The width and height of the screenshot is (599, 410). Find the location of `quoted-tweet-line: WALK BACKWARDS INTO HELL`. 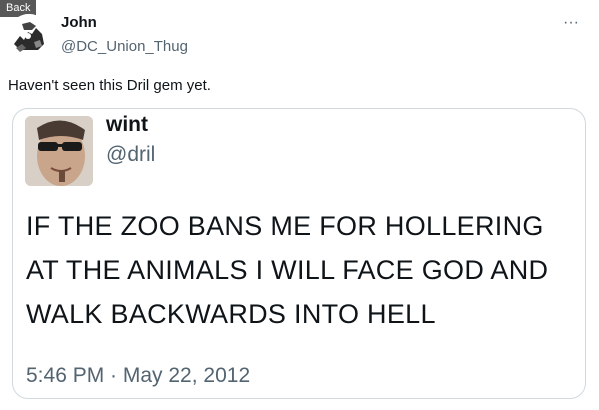

quoted-tweet-line: WALK BACKWARDS INTO HELL is located at coordinates (231, 314).